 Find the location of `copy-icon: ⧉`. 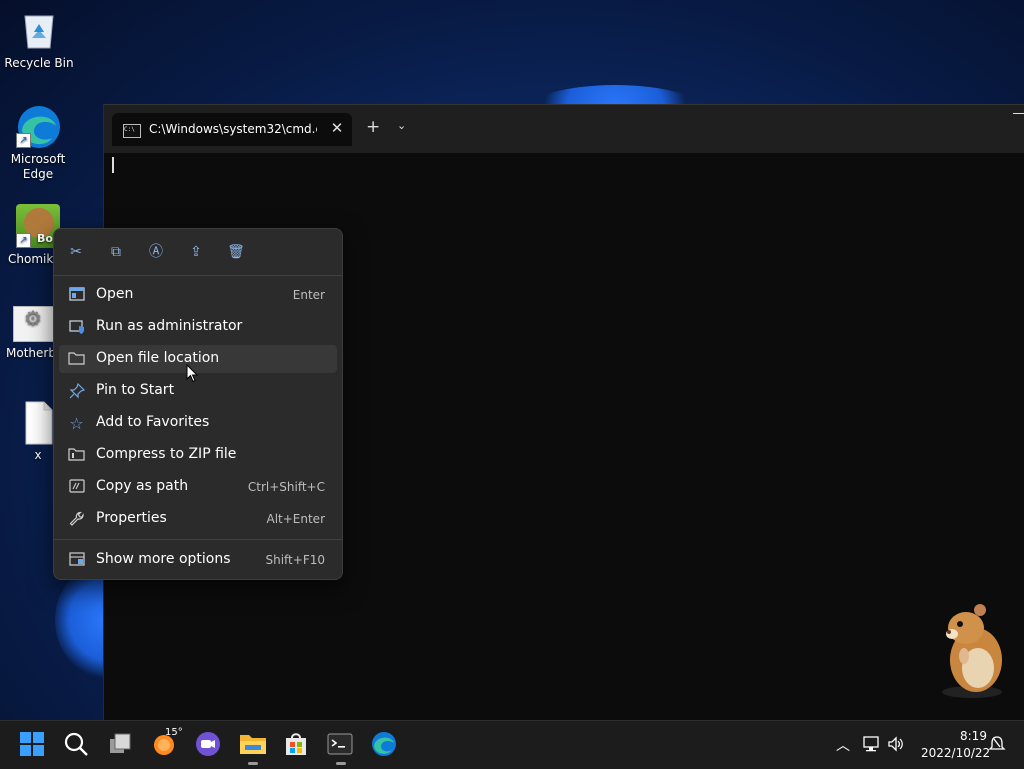

copy-icon: ⧉ is located at coordinates (116, 252).